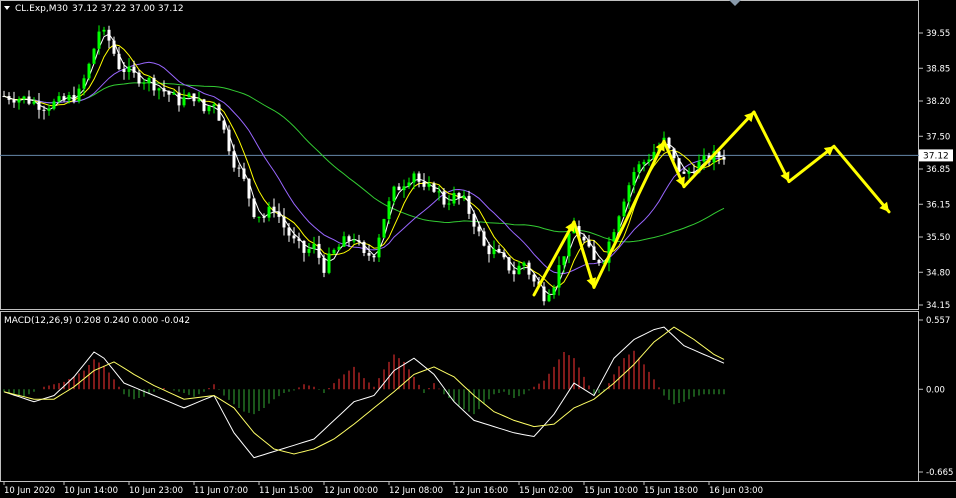  Describe the element at coordinates (7, 8) in the screenshot. I see `dropdown-triangle-icon` at that location.